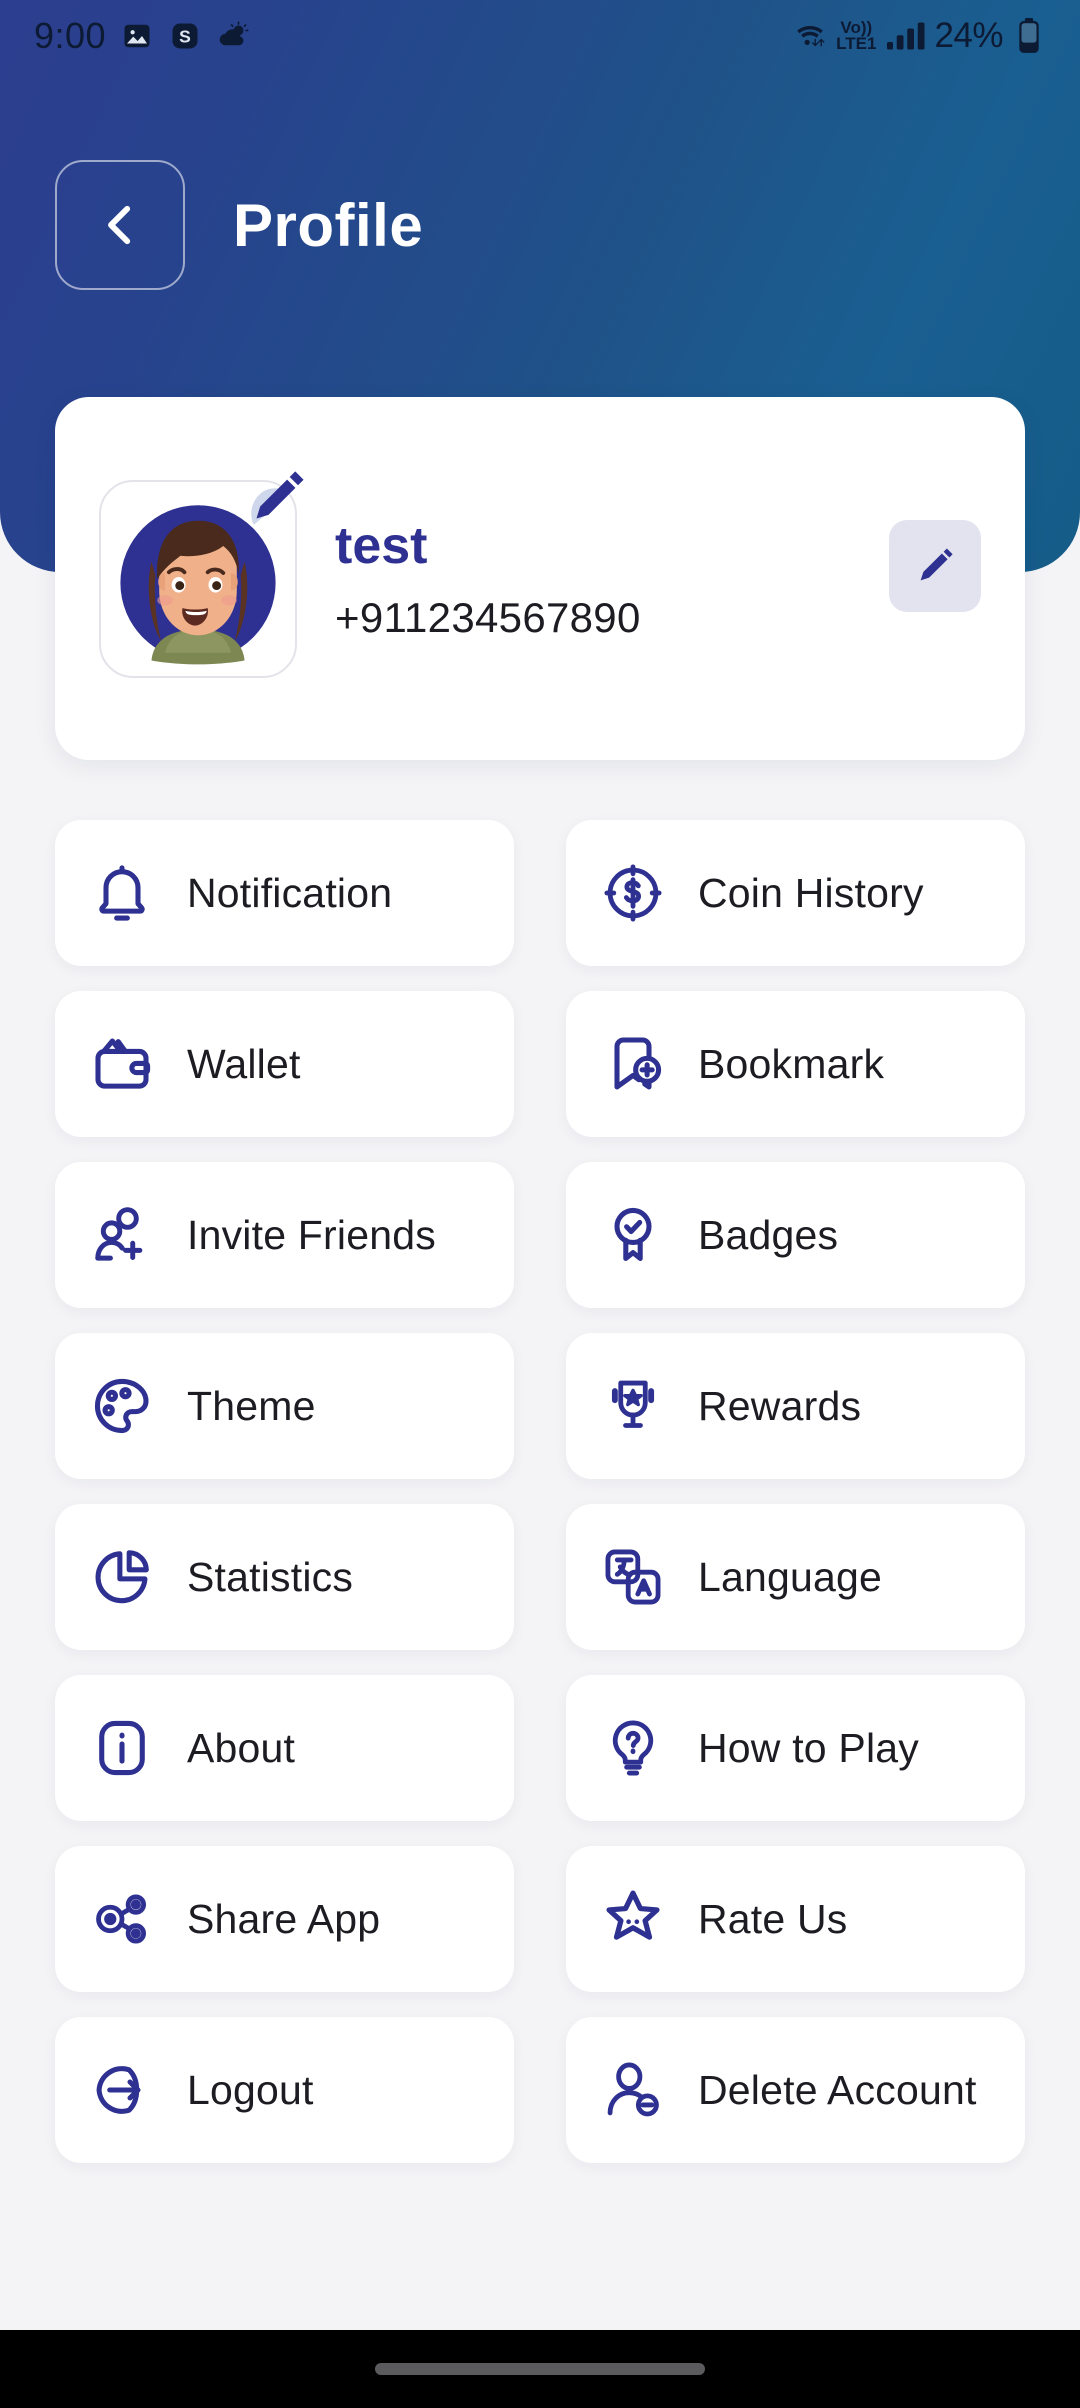 The width and height of the screenshot is (1080, 2408). I want to click on pencil-icon, so click(935, 566).